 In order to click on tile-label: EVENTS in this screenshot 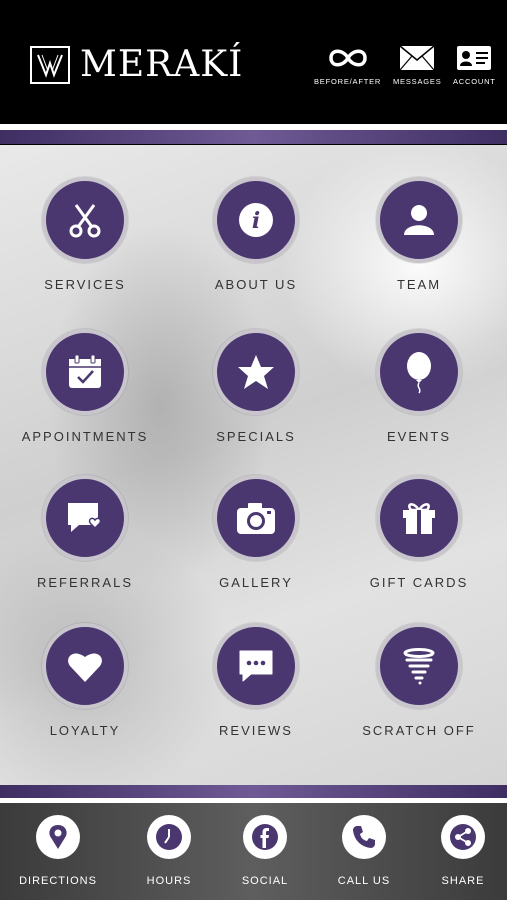, I will do `click(418, 436)`.